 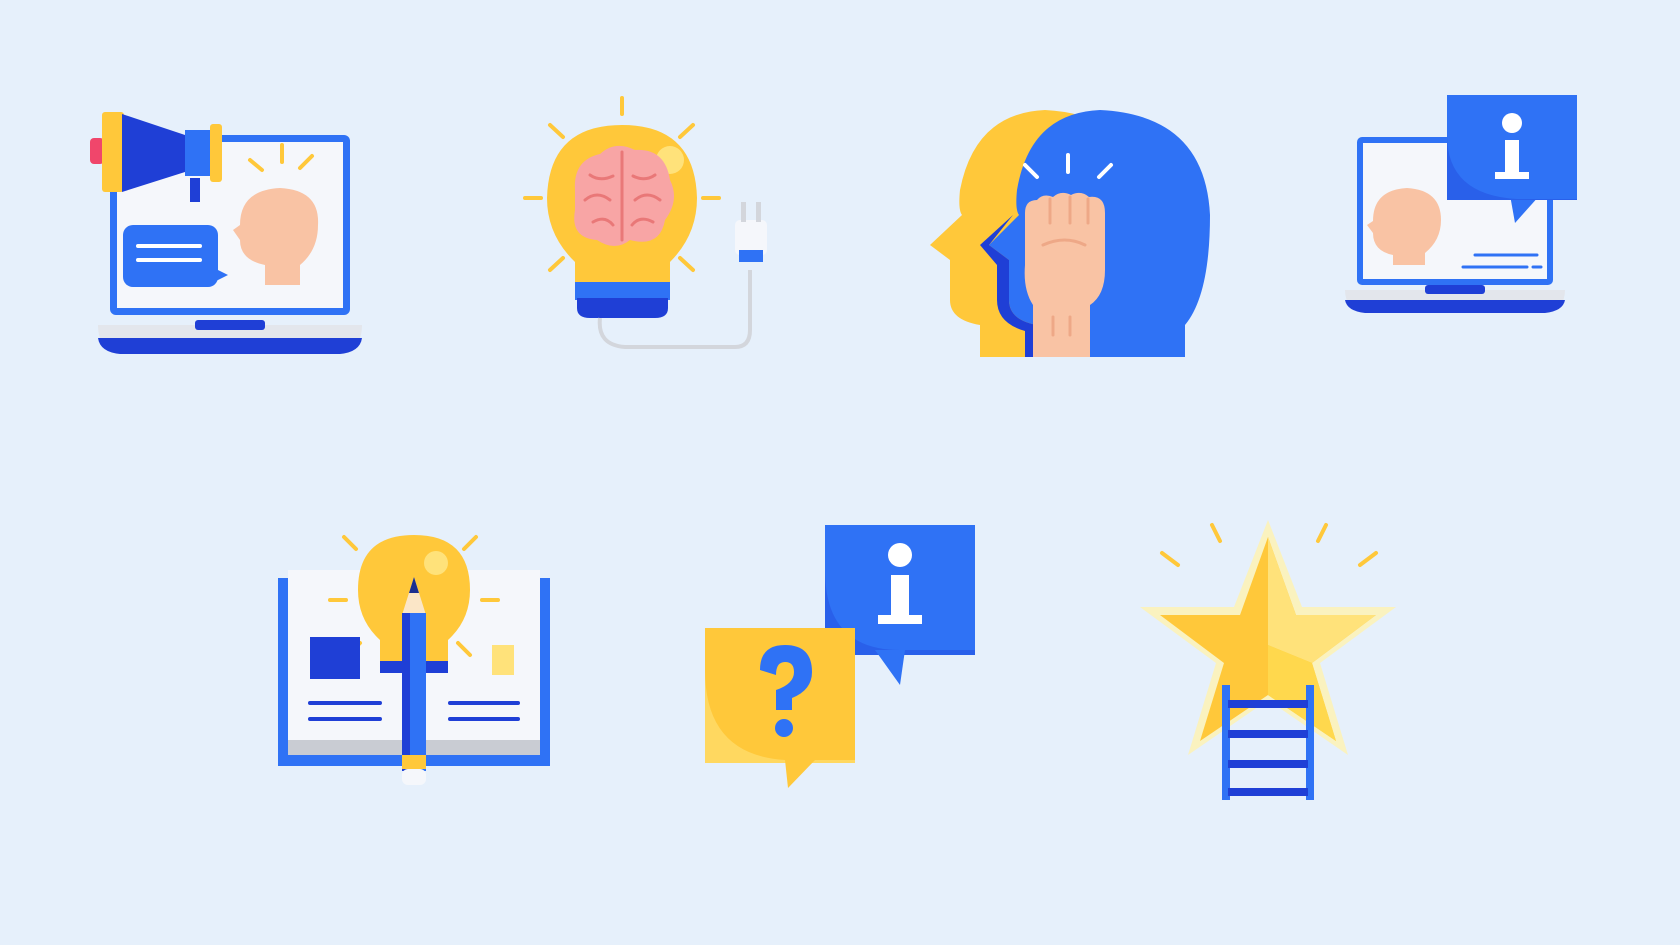 I want to click on lightbulb-brain-icon, so click(x=645, y=222).